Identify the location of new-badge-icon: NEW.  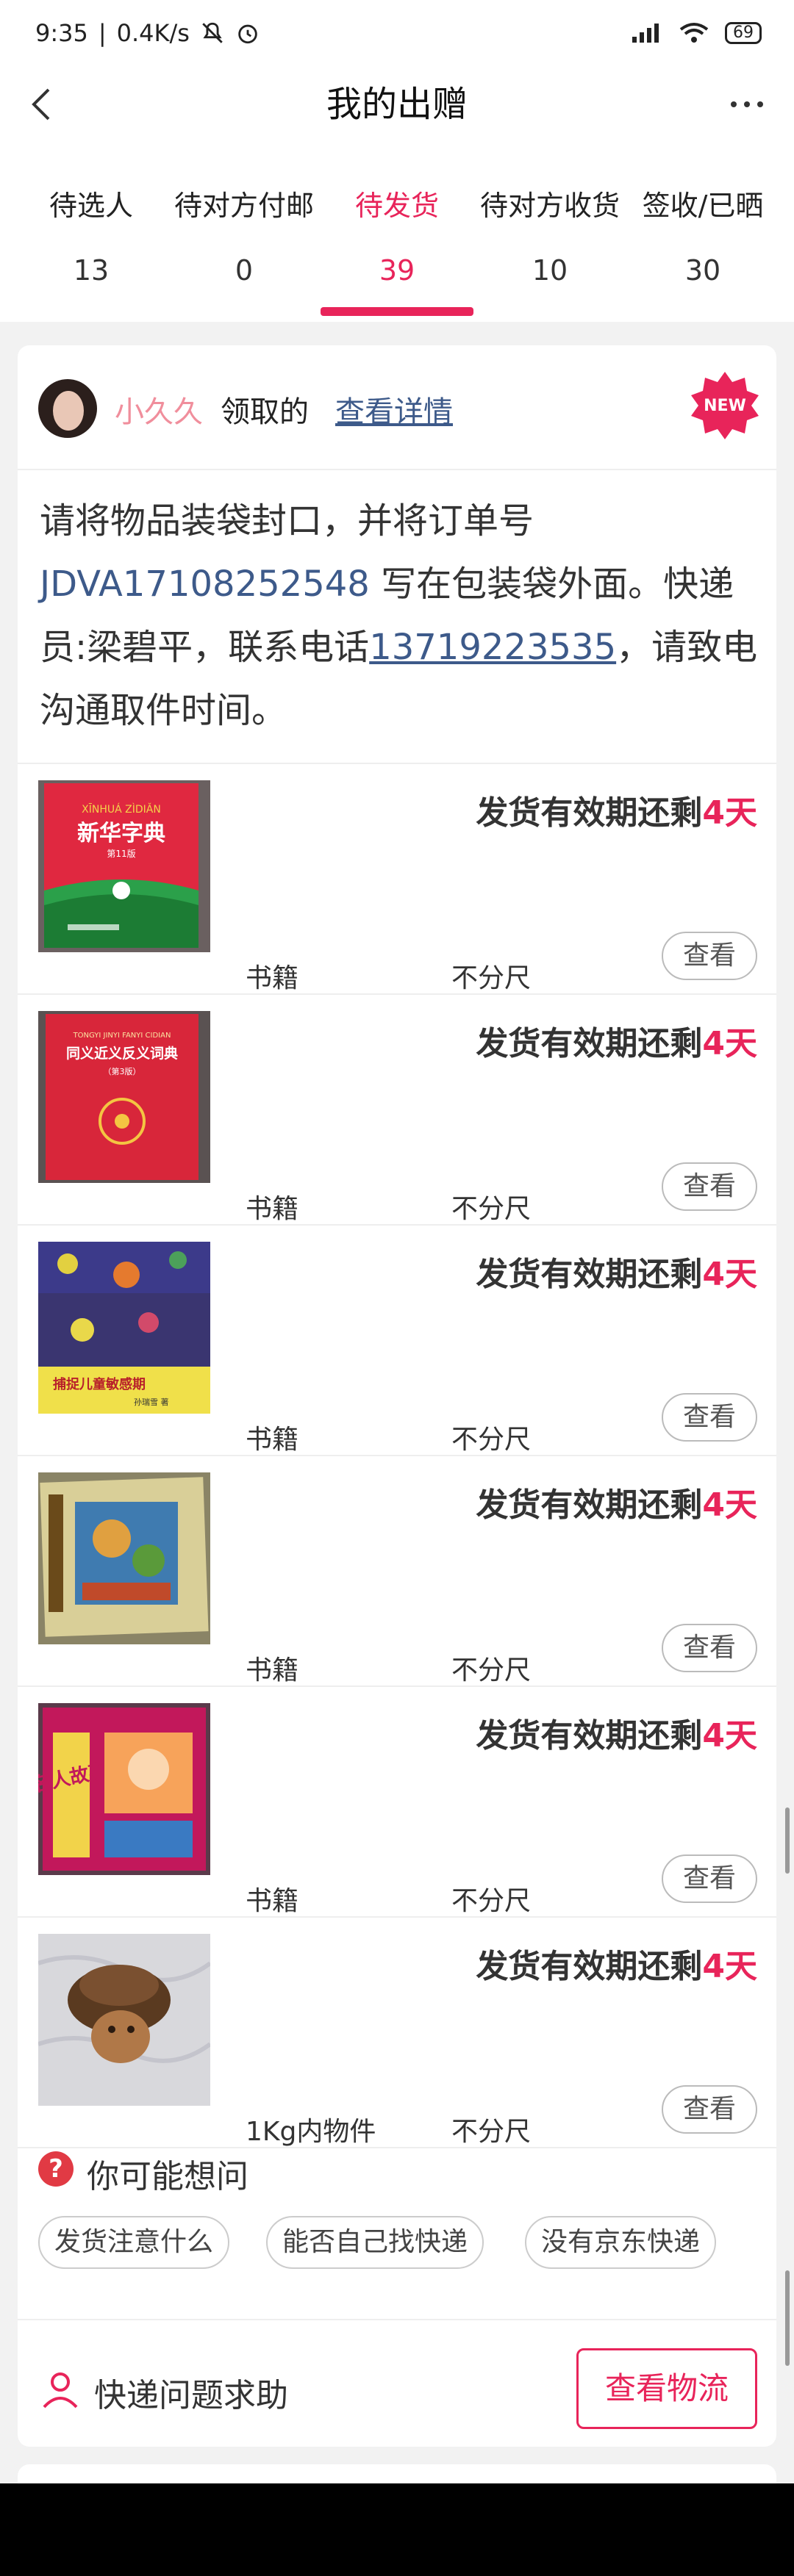
(725, 405).